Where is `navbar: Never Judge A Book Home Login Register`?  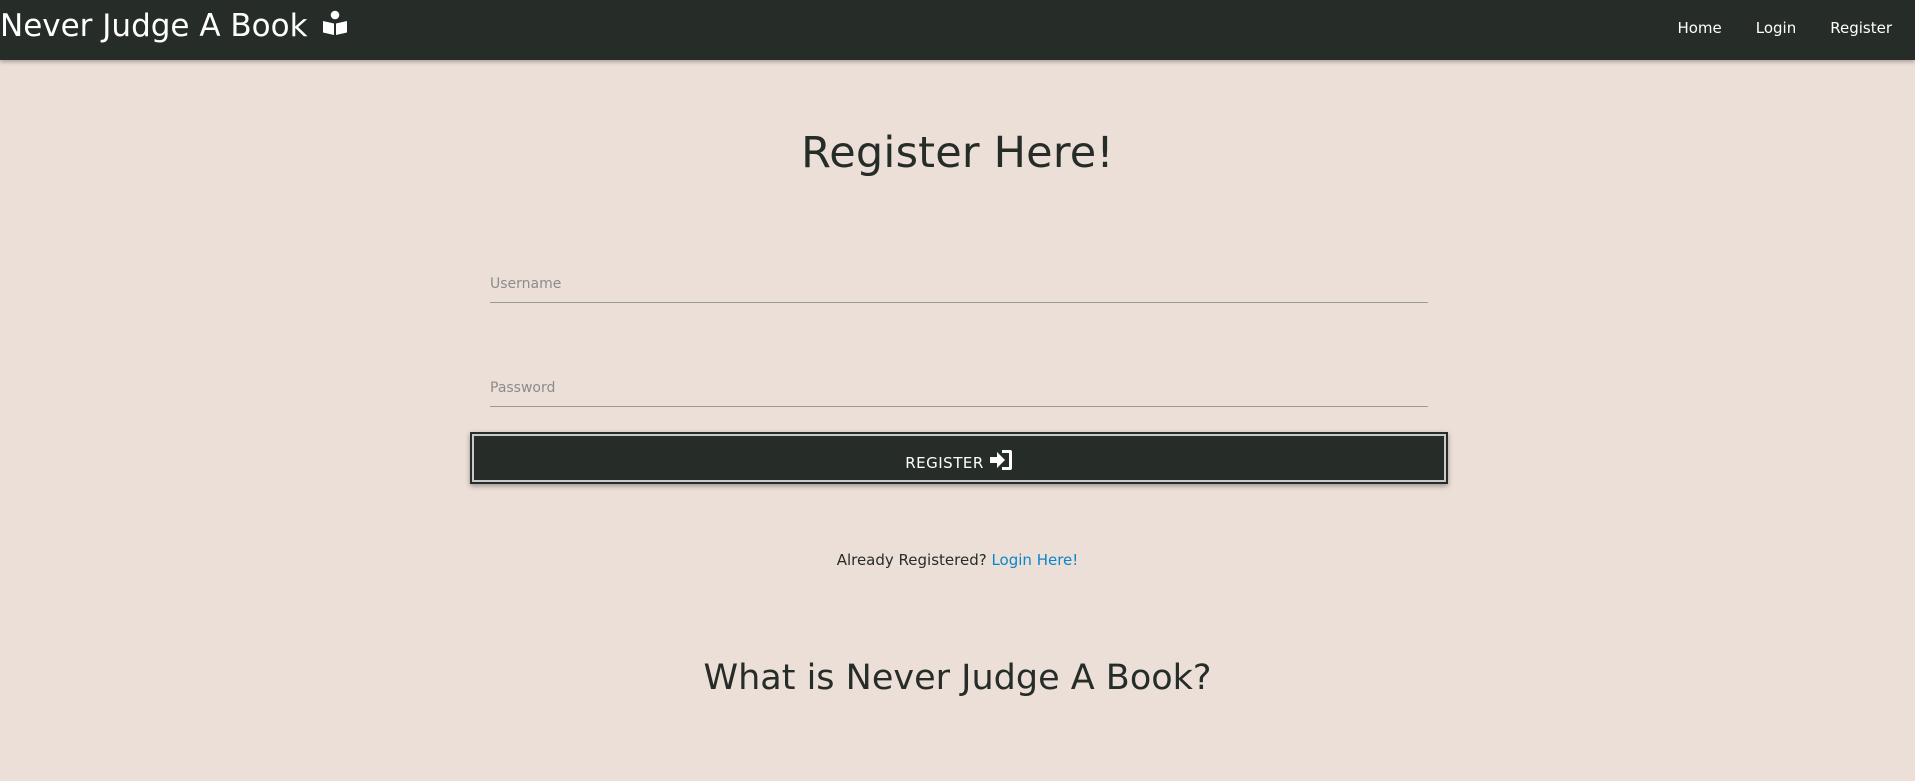 navbar: Never Judge A Book Home Login Register is located at coordinates (957, 30).